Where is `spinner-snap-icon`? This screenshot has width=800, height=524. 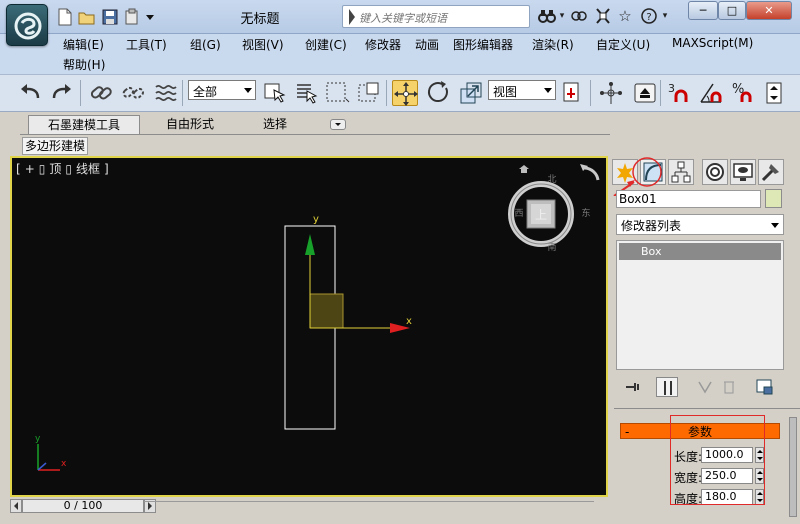 spinner-snap-icon is located at coordinates (775, 93).